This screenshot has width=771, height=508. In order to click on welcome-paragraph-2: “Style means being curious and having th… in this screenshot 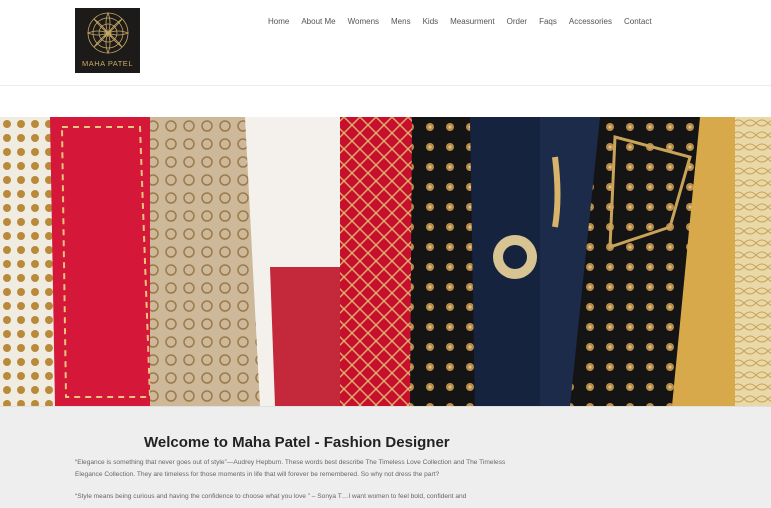, I will do `click(271, 496)`.